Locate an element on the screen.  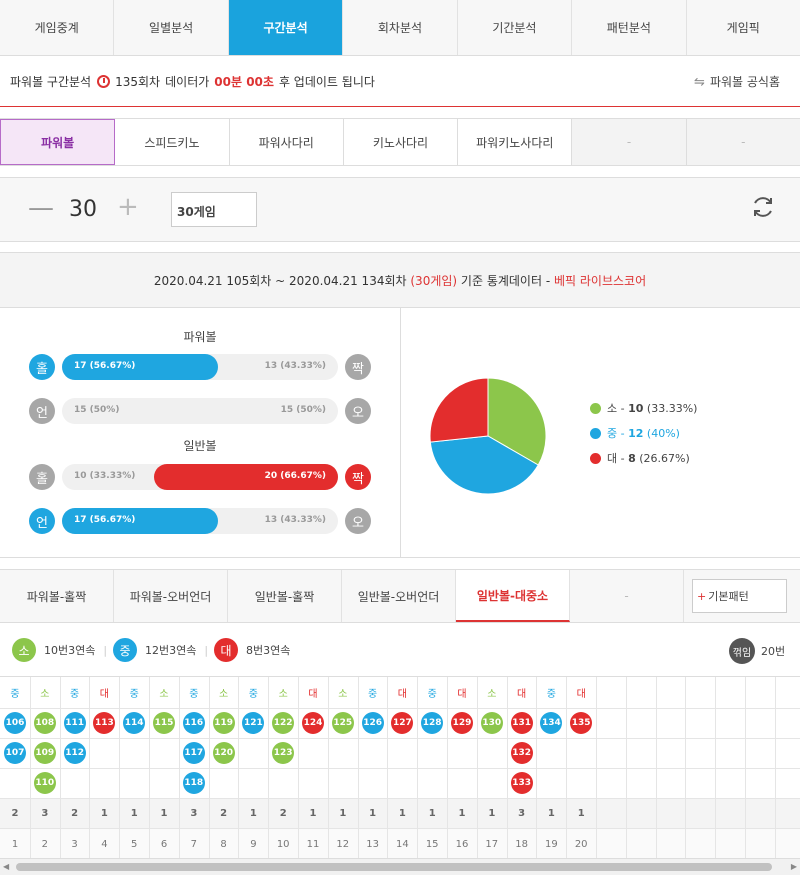
column-index: 11 is located at coordinates (313, 844).